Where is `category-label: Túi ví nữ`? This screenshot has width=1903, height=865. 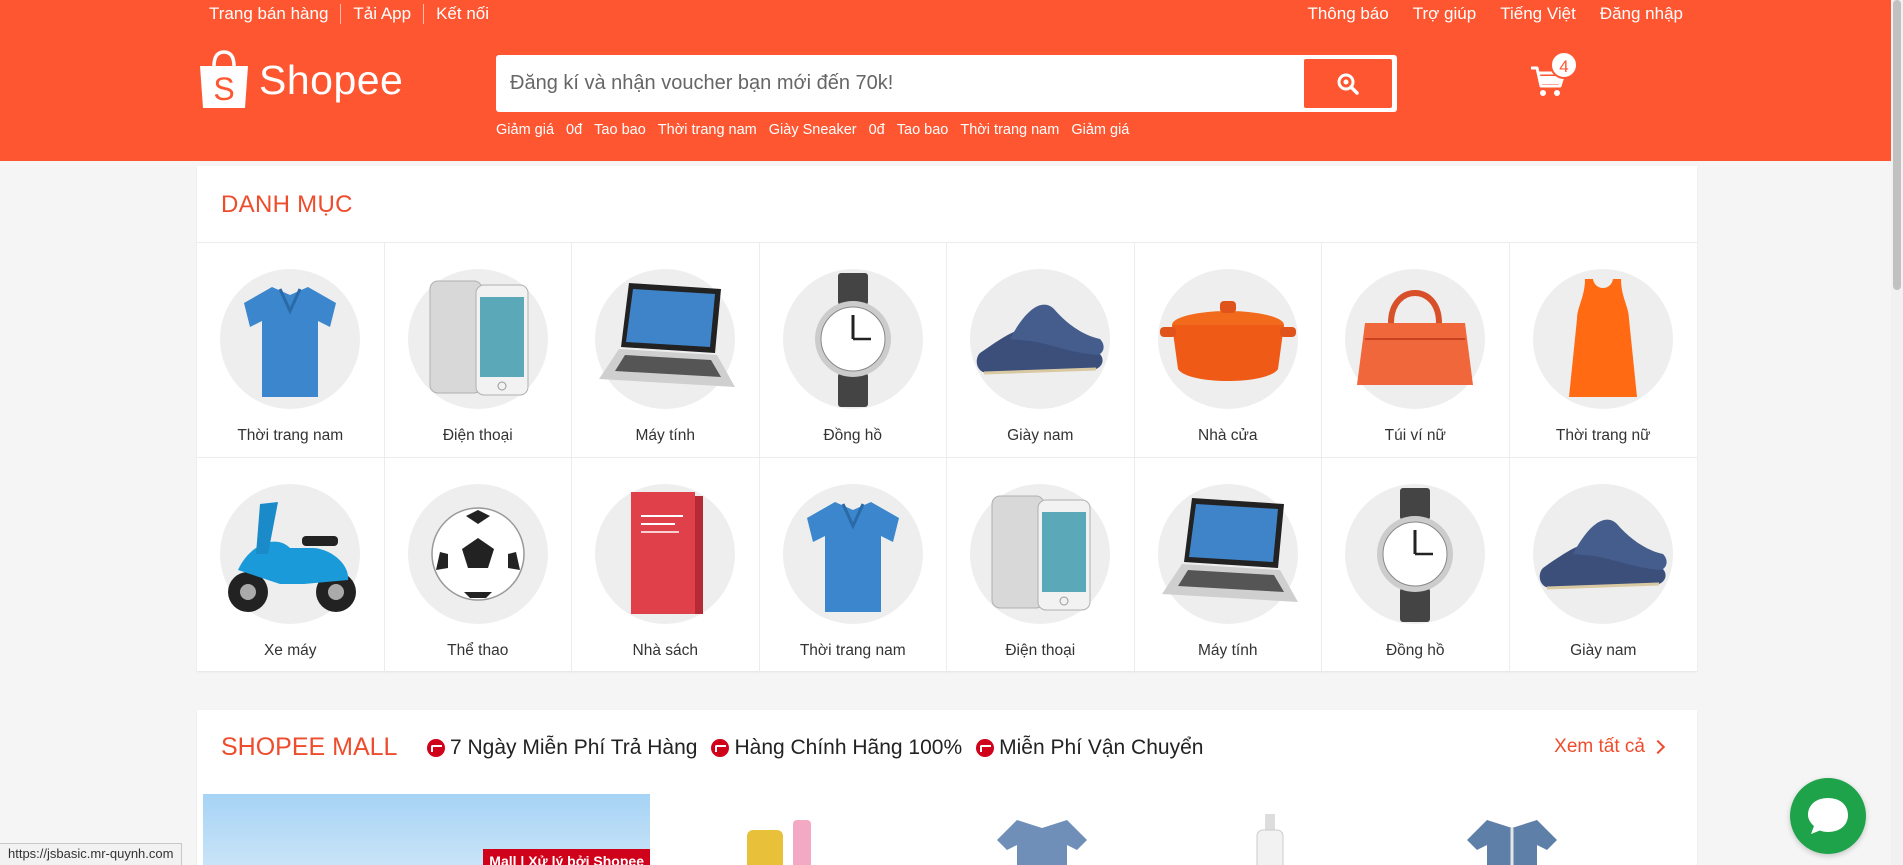
category-label: Túi ví nữ is located at coordinates (1415, 435).